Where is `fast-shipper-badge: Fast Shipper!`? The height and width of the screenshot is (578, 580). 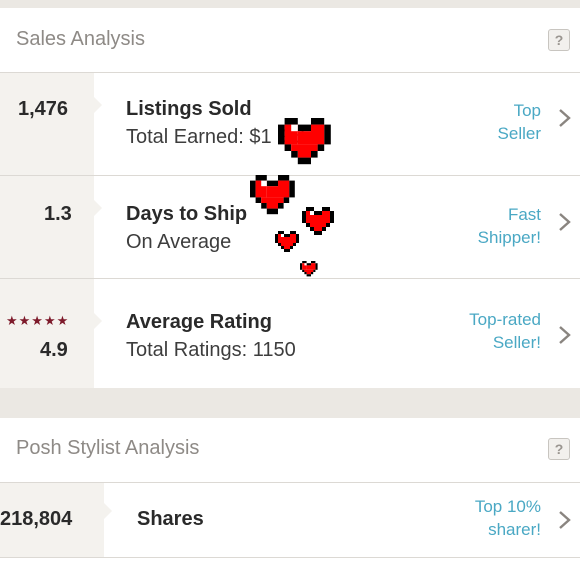 fast-shipper-badge: Fast Shipper! is located at coordinates (509, 226).